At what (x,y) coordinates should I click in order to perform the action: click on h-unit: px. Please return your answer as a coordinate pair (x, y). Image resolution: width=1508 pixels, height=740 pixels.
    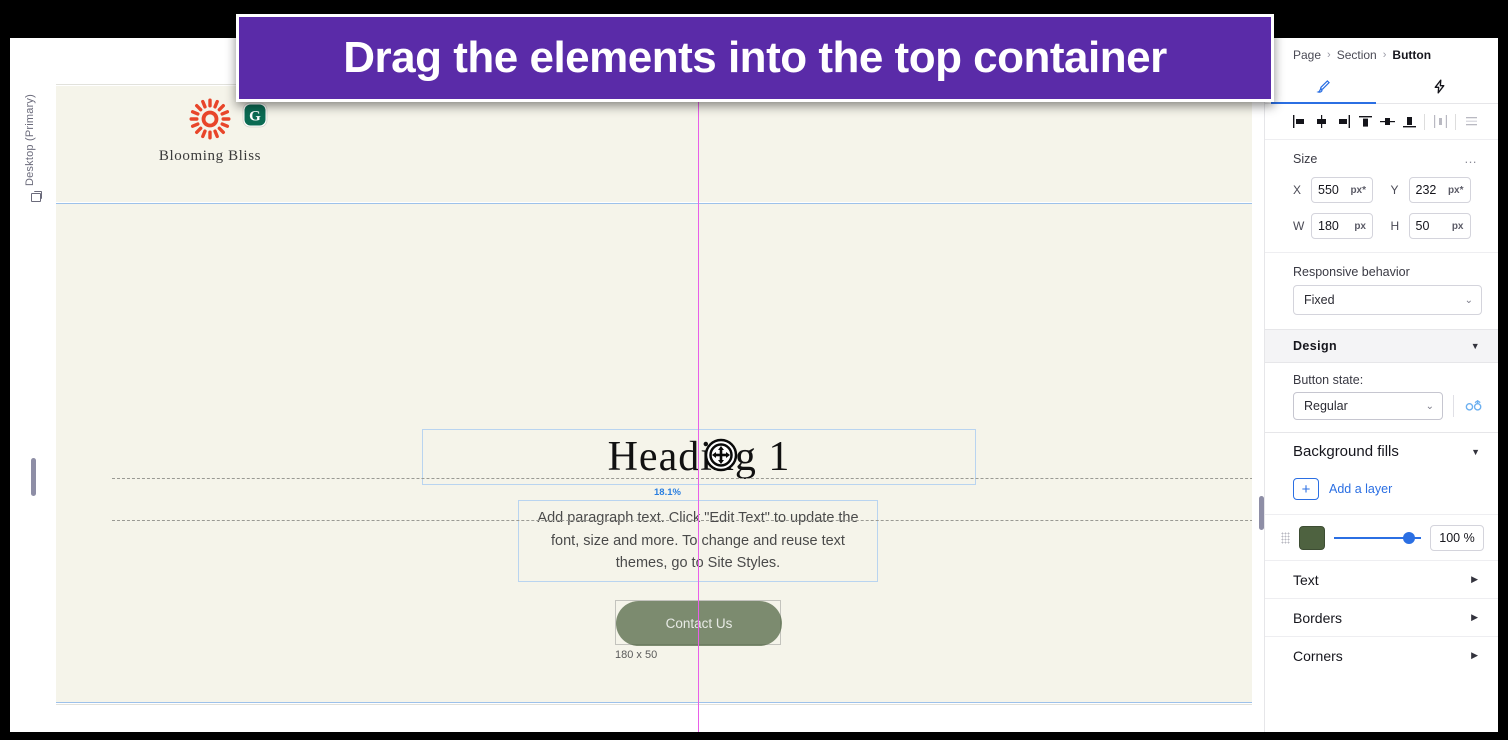
    Looking at the image, I should click on (1457, 226).